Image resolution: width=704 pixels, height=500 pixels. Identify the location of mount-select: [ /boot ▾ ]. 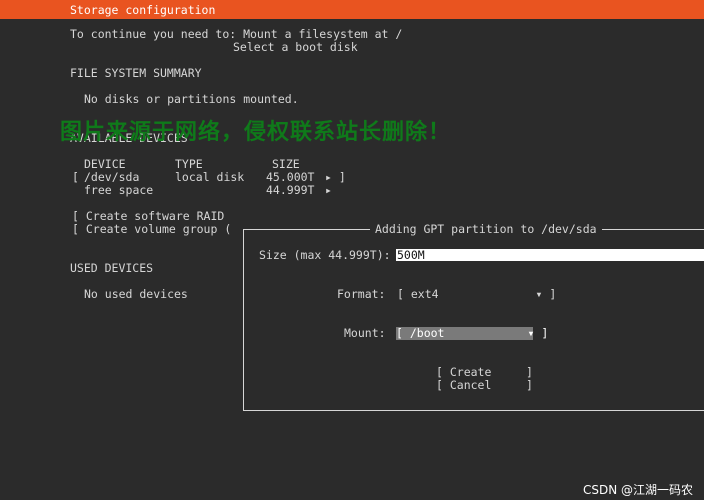
(472, 333).